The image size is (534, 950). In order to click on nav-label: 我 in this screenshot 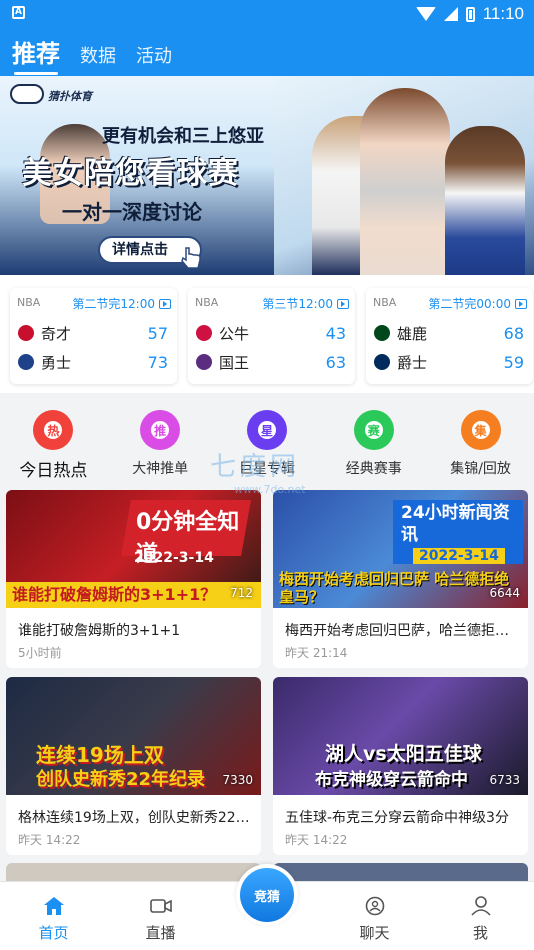, I will do `click(480, 933)`.